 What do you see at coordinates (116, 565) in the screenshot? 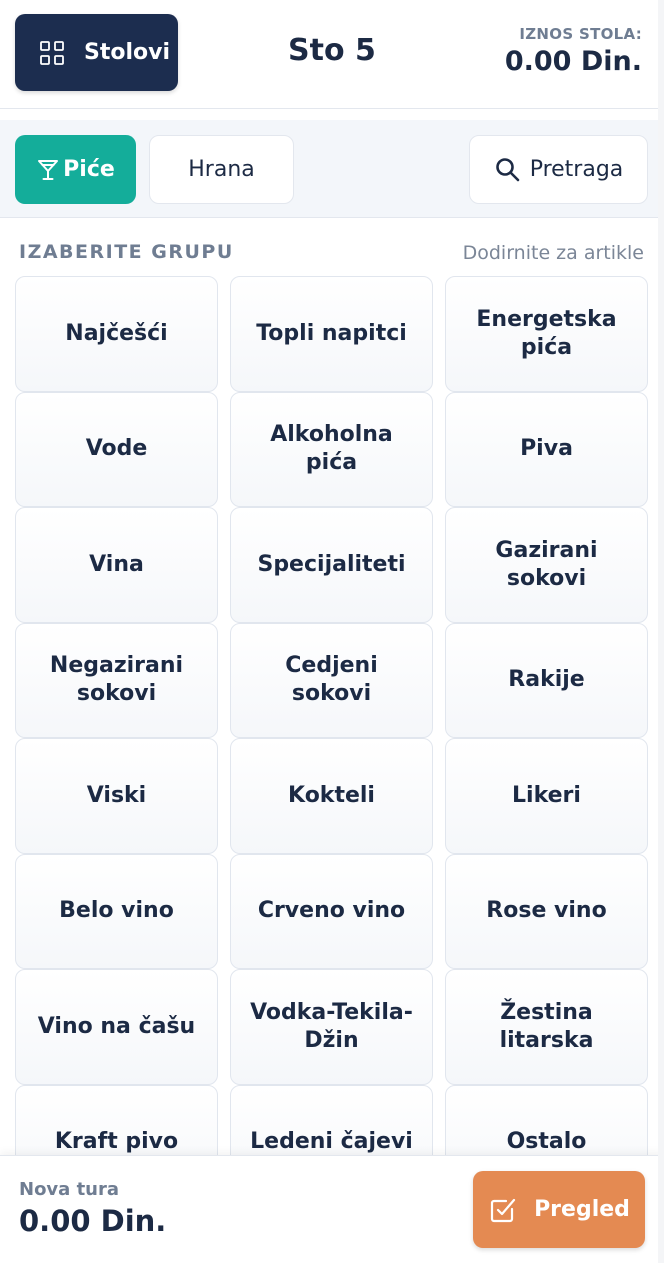
I see `group-tile: Vina` at bounding box center [116, 565].